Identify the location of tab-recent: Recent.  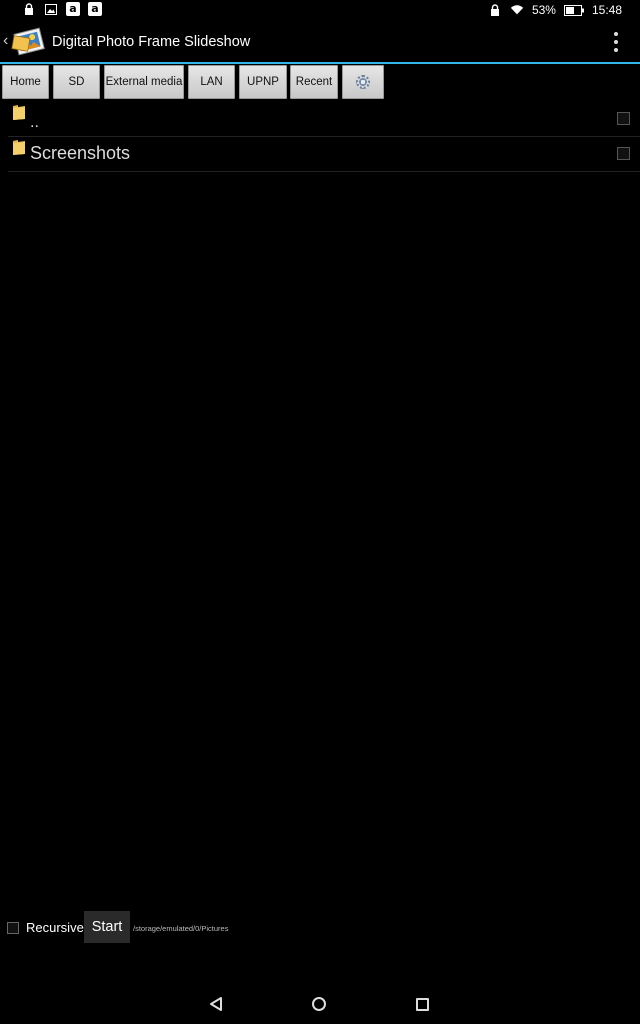
(314, 82).